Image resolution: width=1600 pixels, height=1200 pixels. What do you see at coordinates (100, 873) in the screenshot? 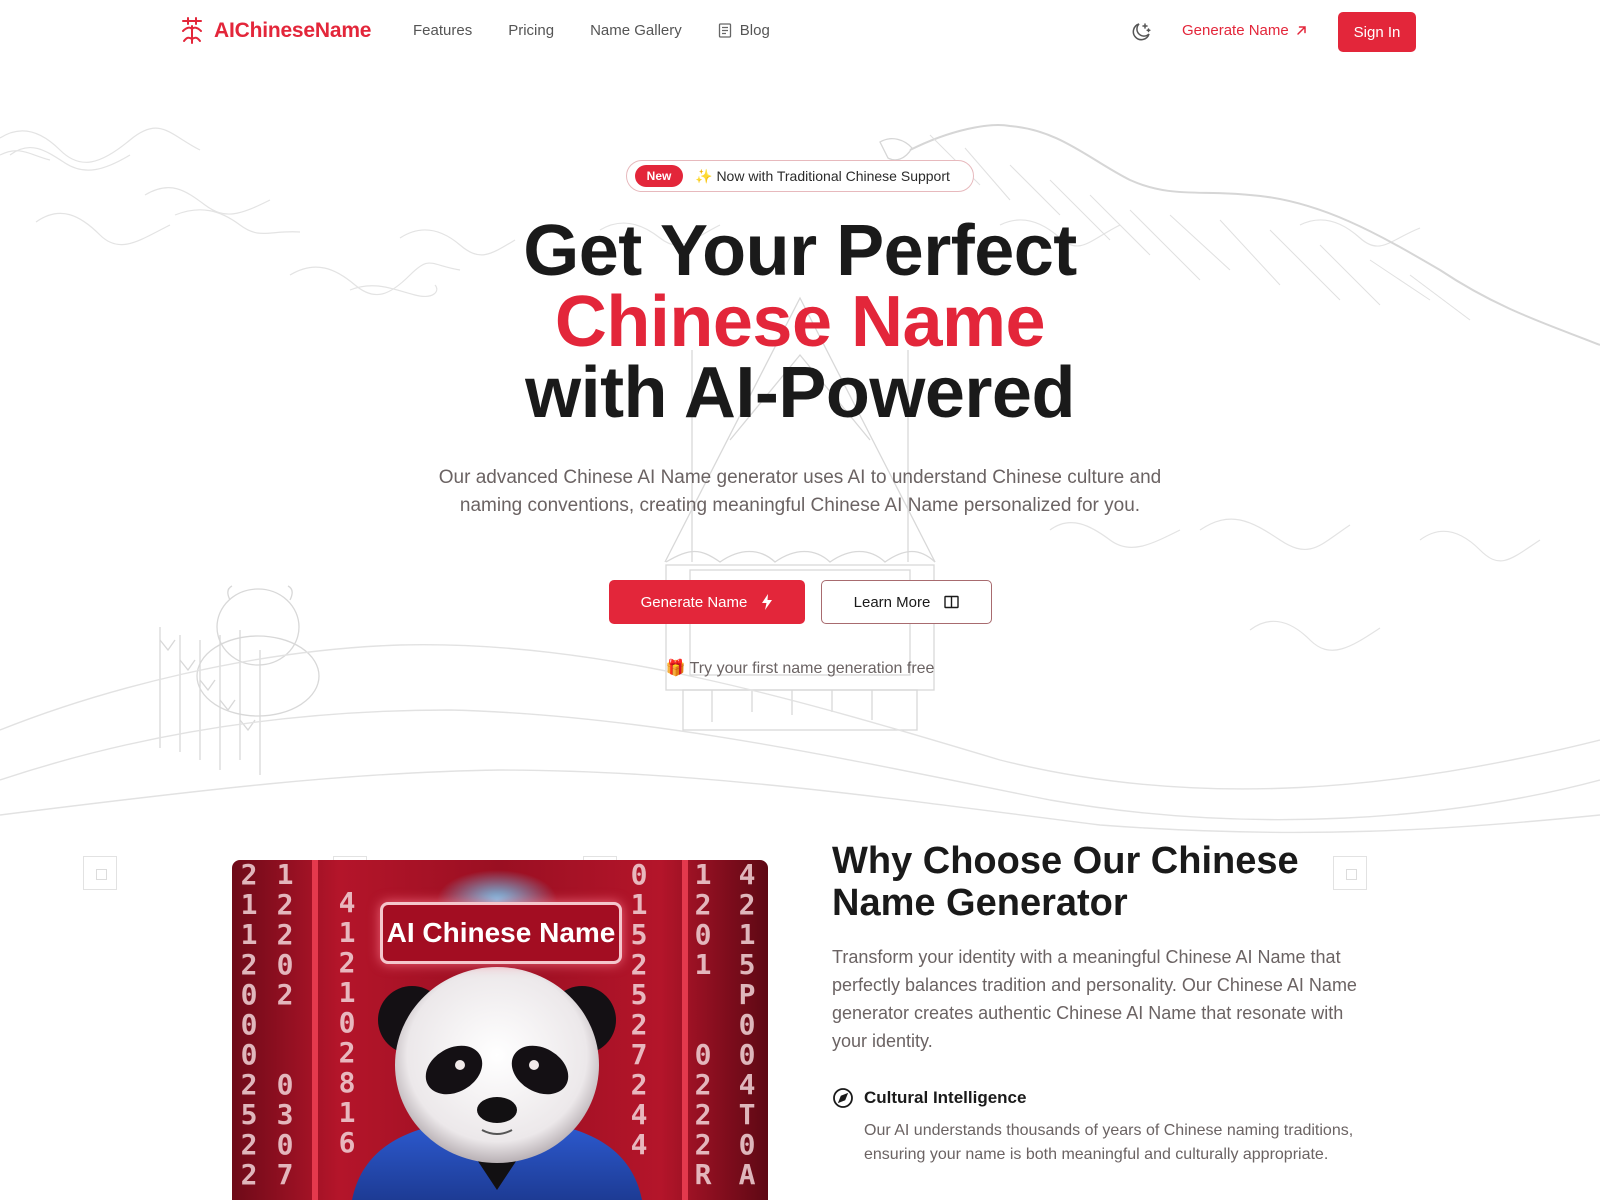
I see `decorative-square` at bounding box center [100, 873].